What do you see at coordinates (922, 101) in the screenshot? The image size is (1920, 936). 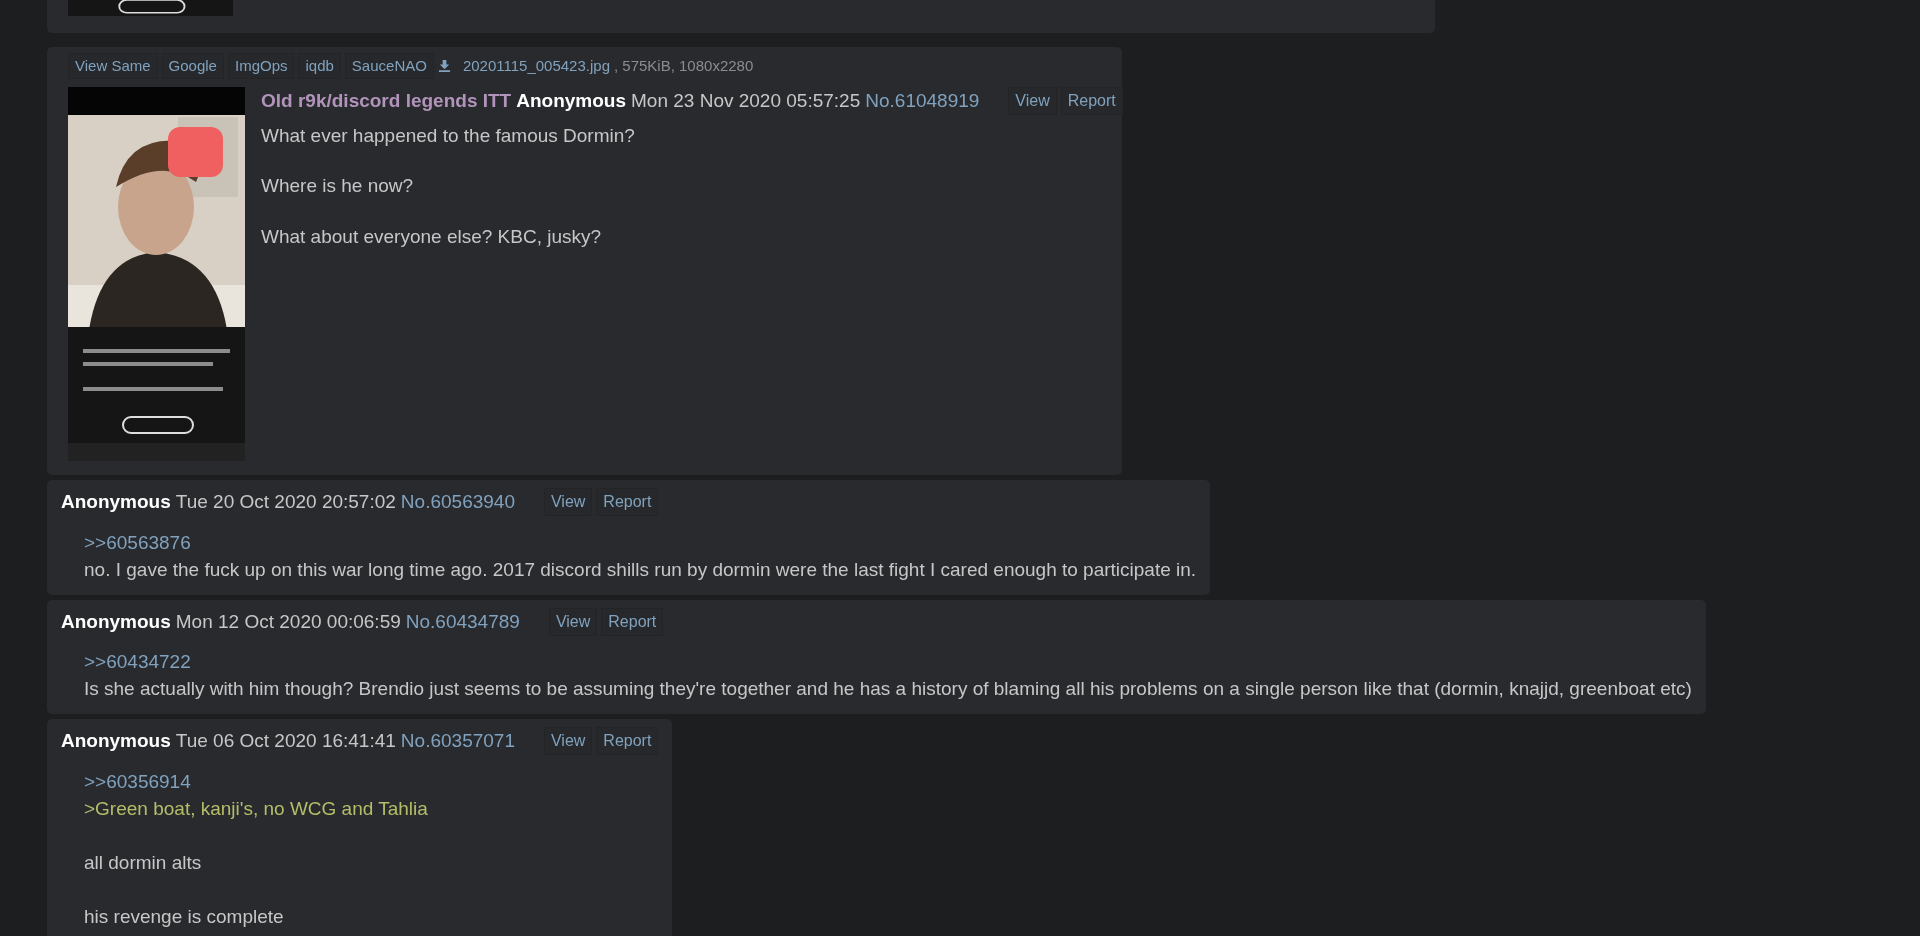 I see `post-number-link: No.61048919` at bounding box center [922, 101].